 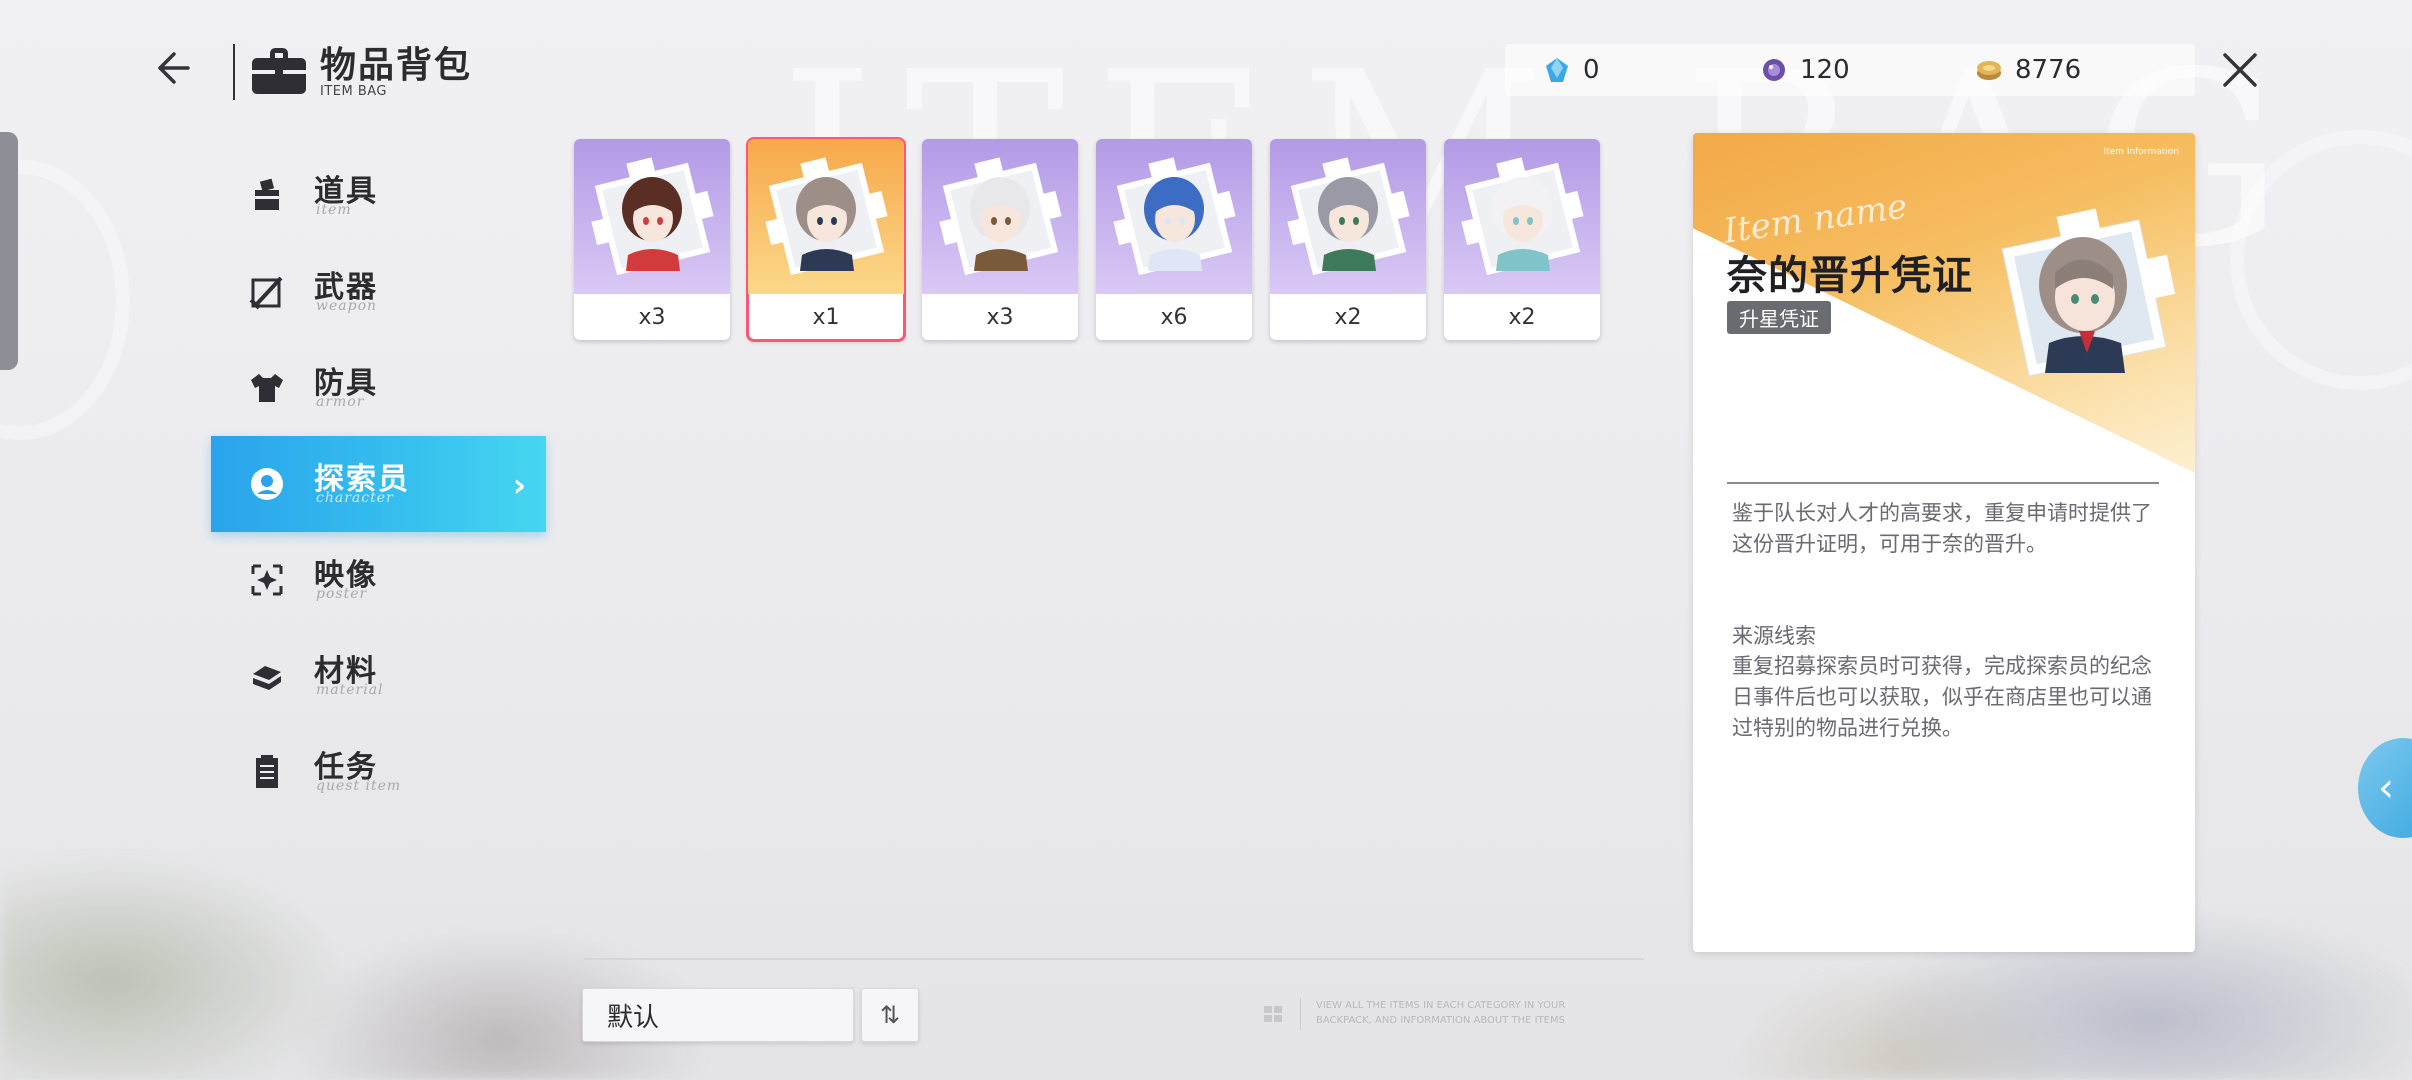 I want to click on source-title: 来源线索, so click(x=1774, y=636).